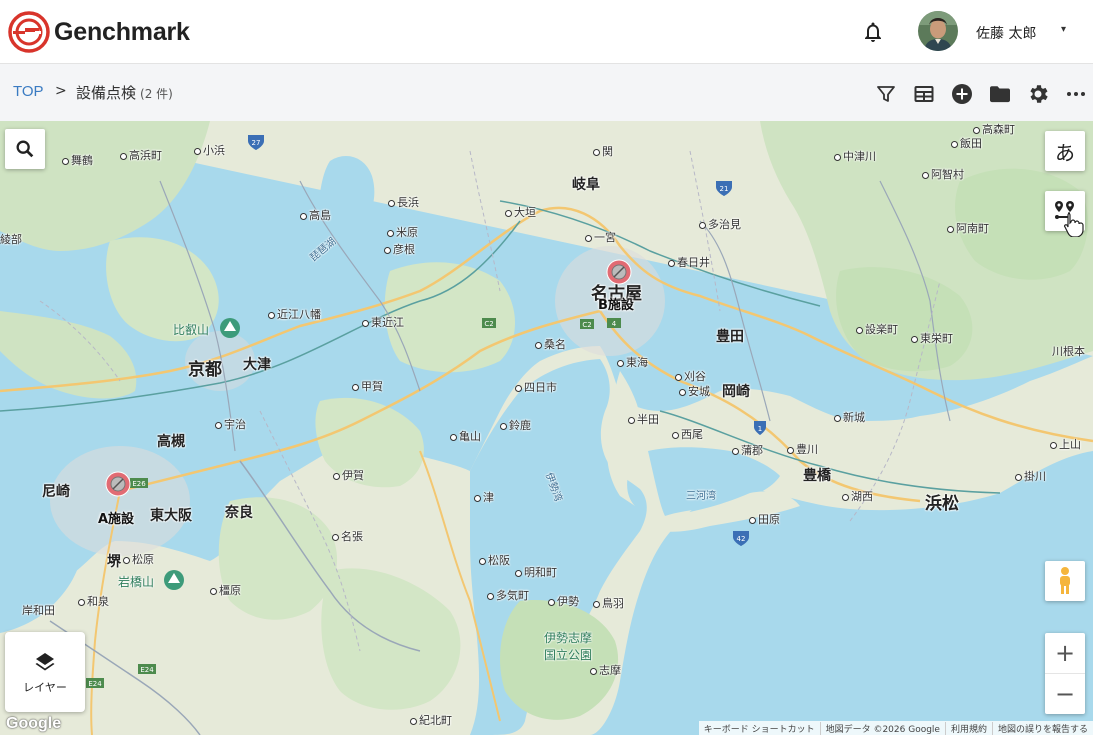  What do you see at coordinates (632, 362) in the screenshot?
I see `place-tokai: 東海` at bounding box center [632, 362].